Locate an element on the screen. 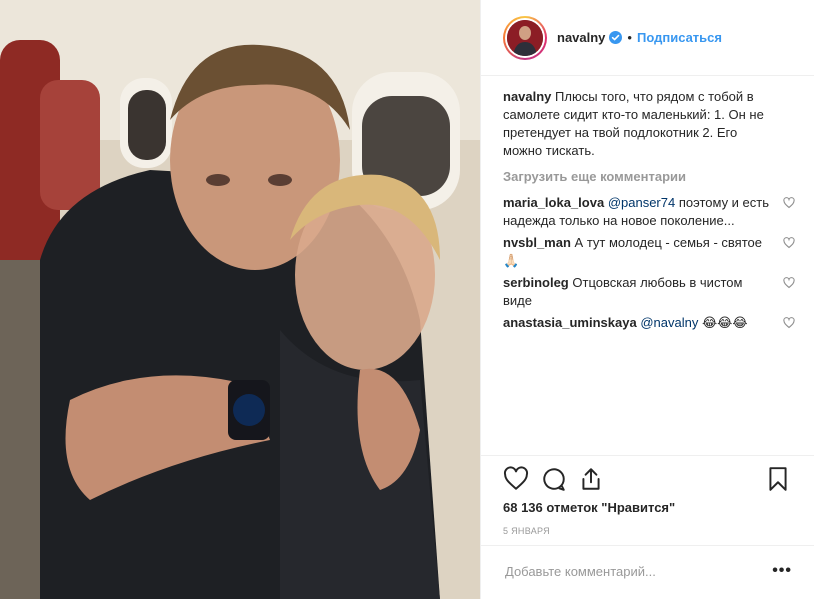  add-comment-input is located at coordinates (625, 571).